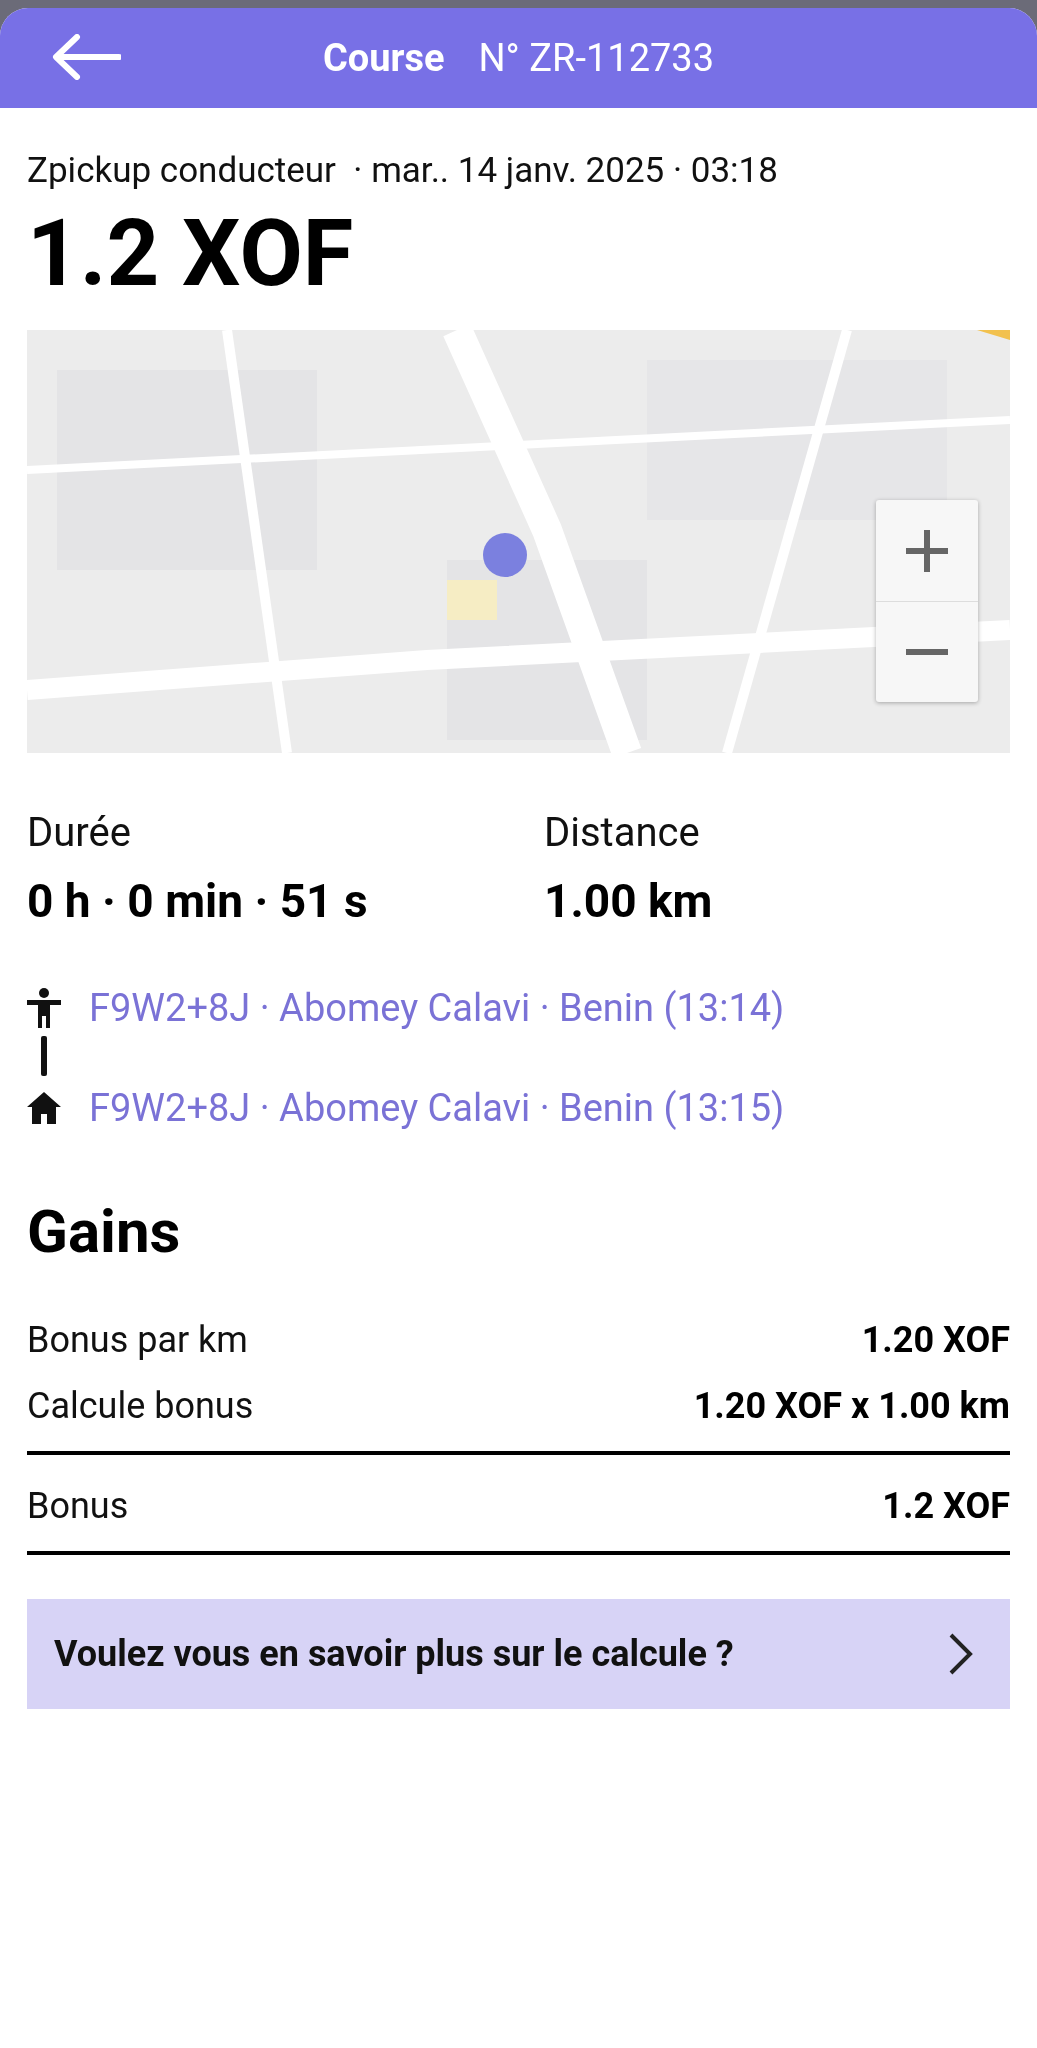 This screenshot has width=1037, height=2048. I want to click on home-icon, so click(44, 1108).